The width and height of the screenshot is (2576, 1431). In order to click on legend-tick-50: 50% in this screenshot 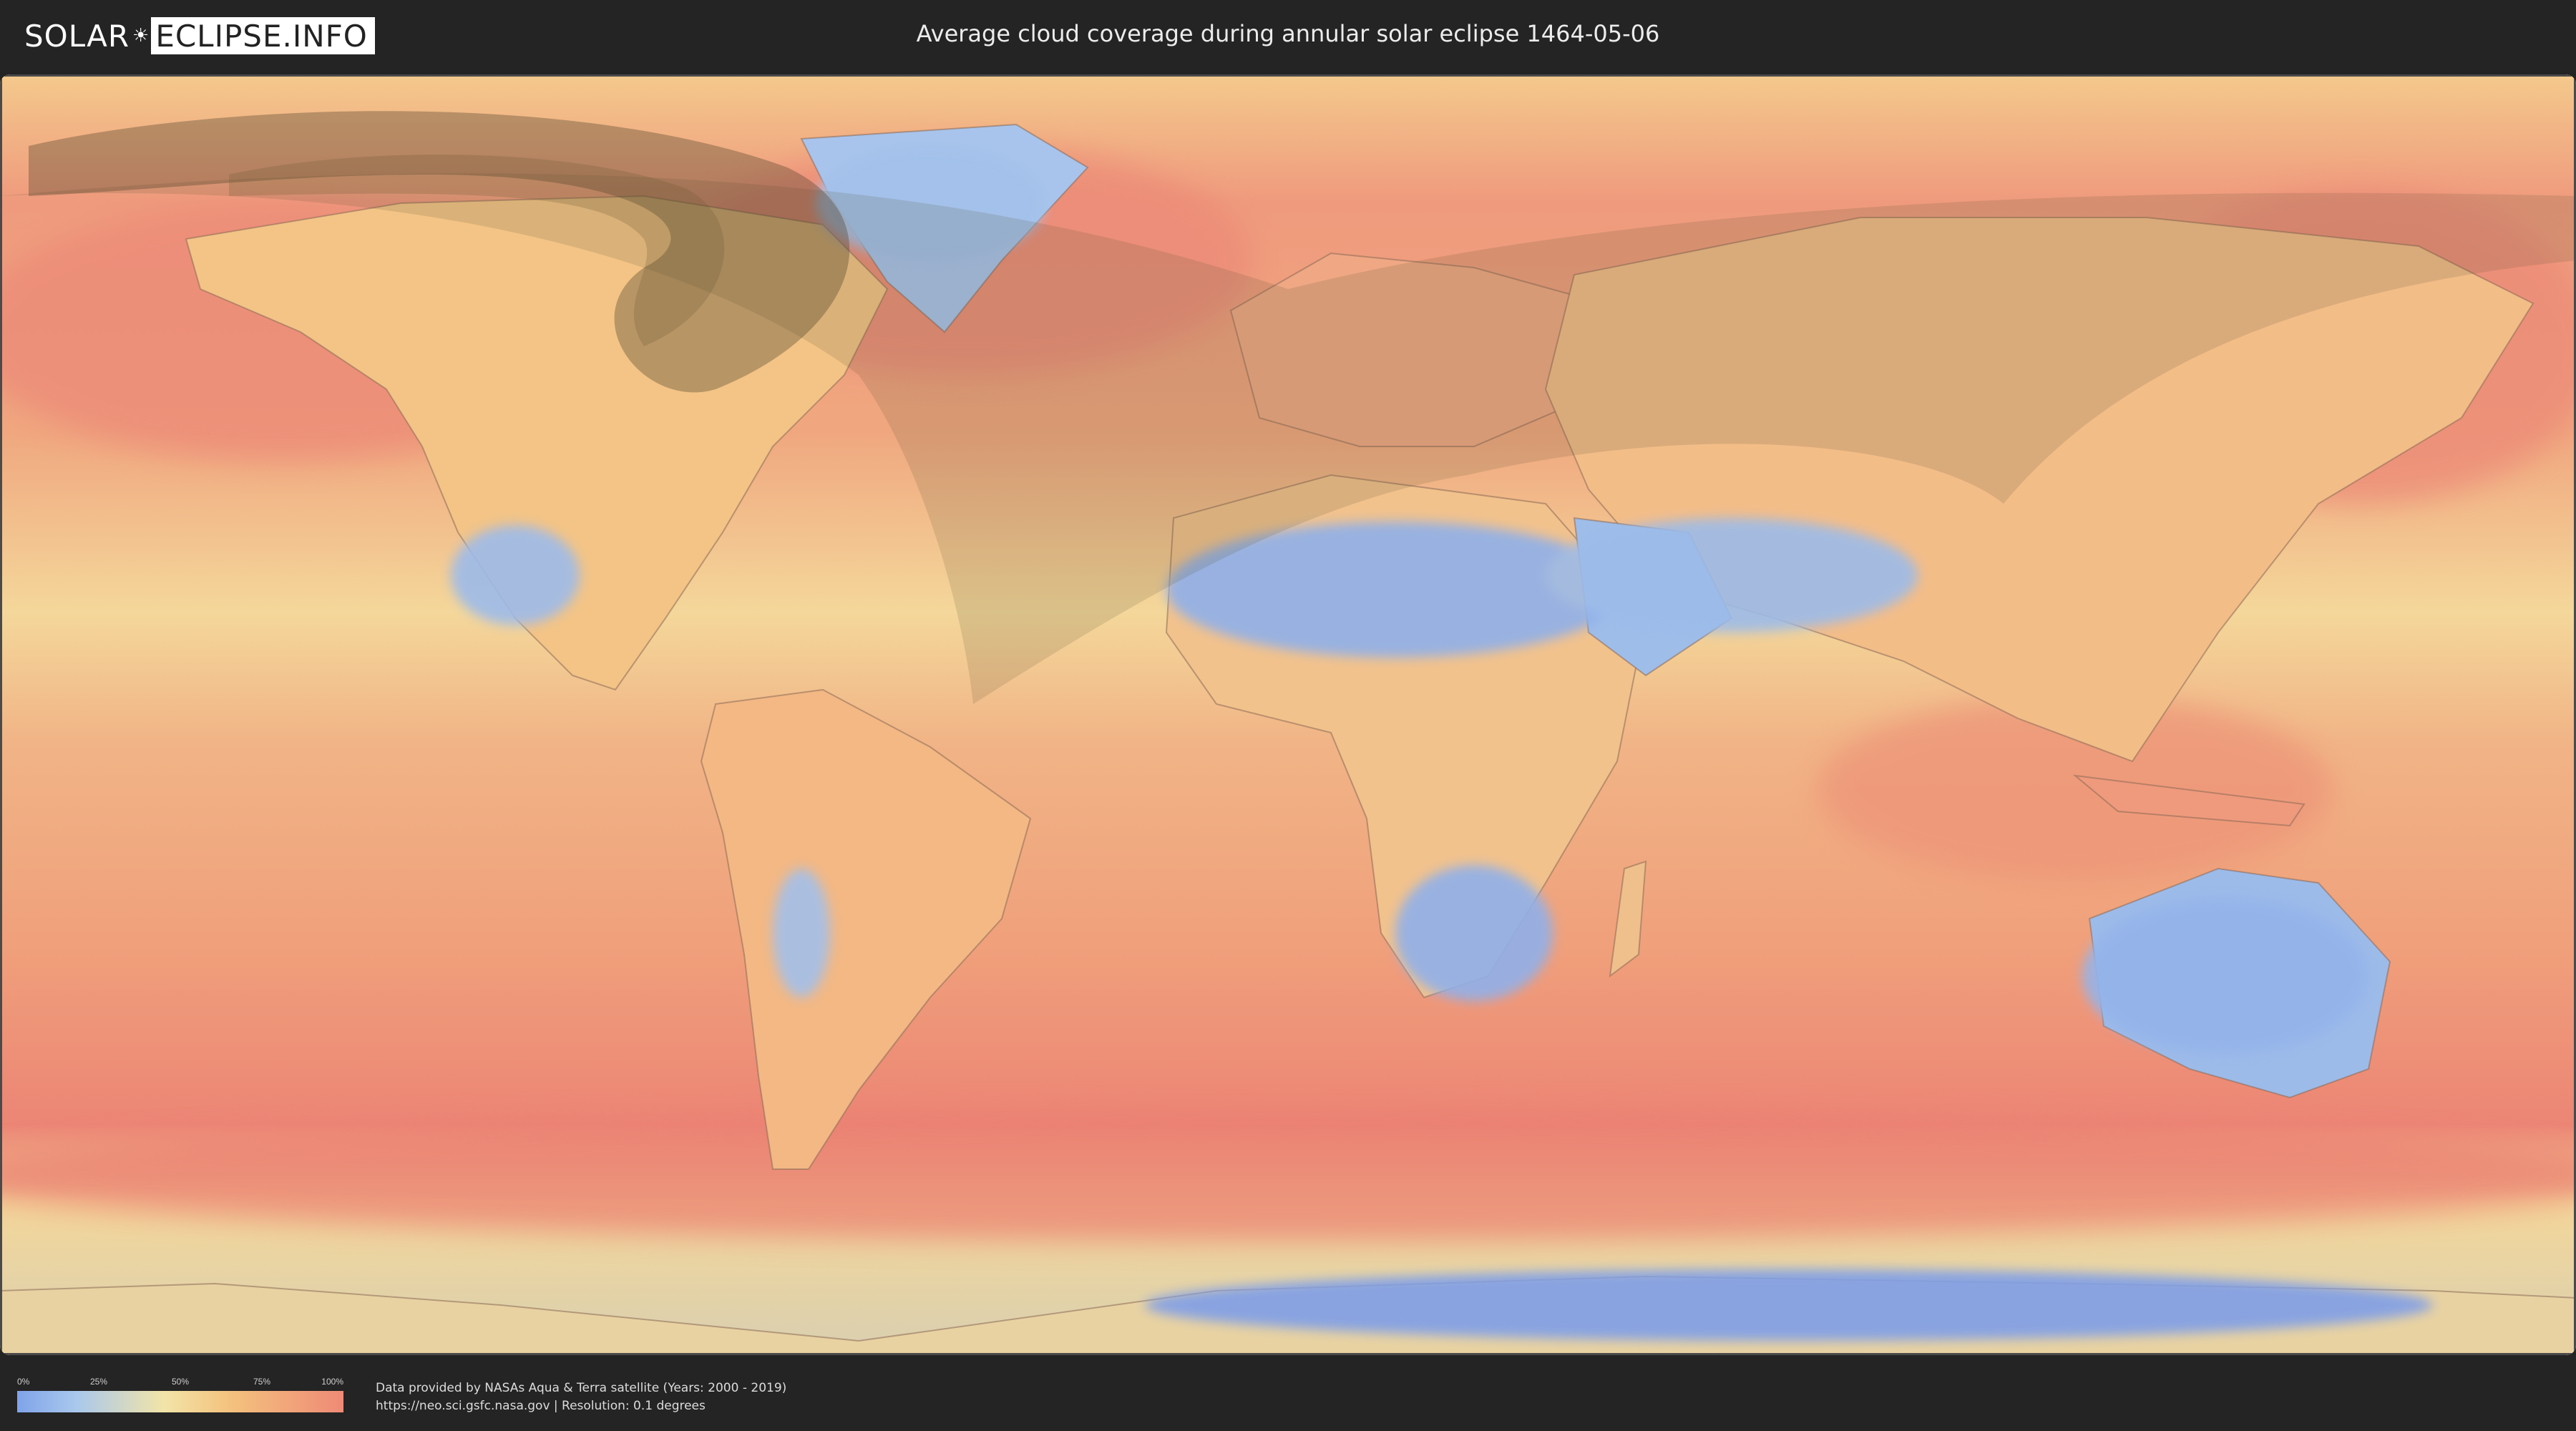, I will do `click(180, 1382)`.